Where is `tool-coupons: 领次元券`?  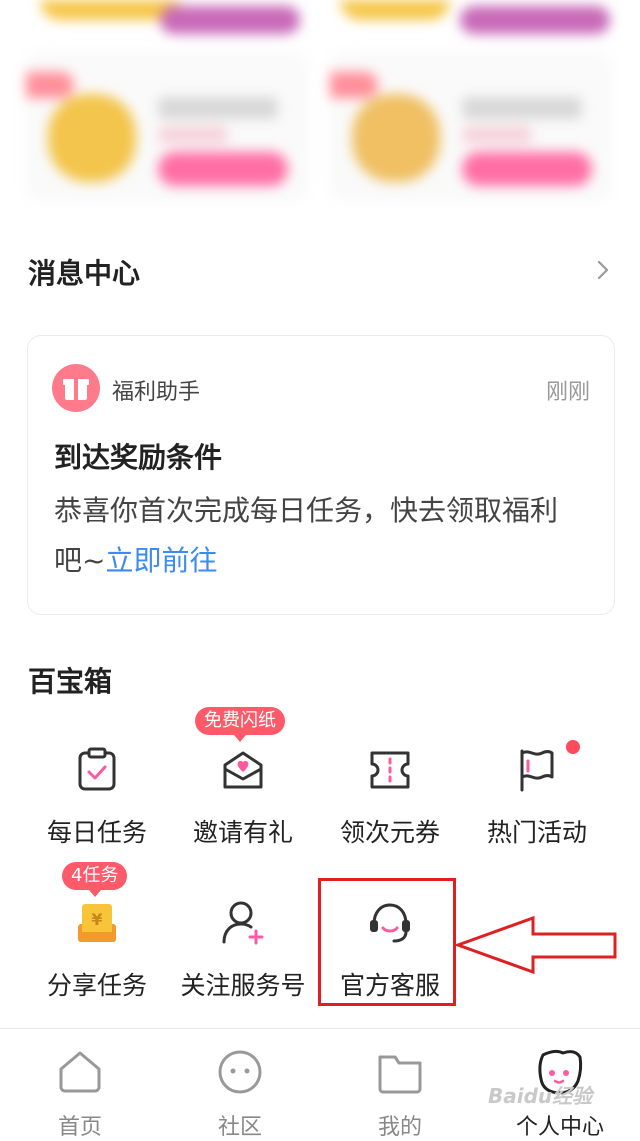
tool-coupons: 领次元券 is located at coordinates (390, 805).